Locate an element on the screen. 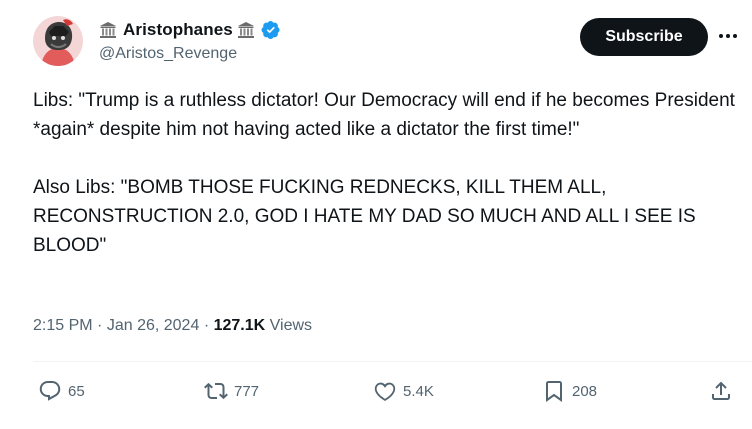 The width and height of the screenshot is (752, 429). tweet-time: 2:15 PM is located at coordinates (63, 325).